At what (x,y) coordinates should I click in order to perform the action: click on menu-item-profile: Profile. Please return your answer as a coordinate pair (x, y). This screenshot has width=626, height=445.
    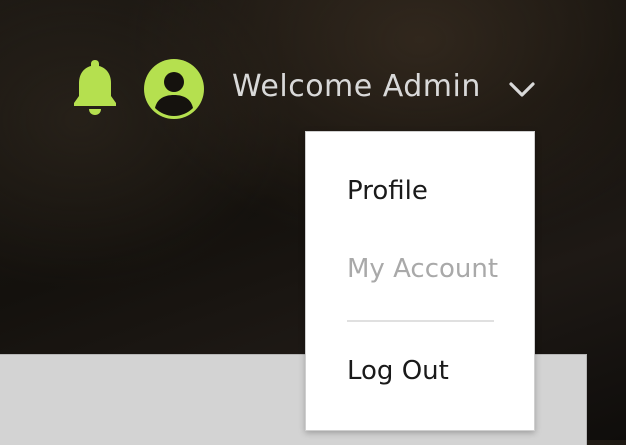
    Looking at the image, I should click on (387, 191).